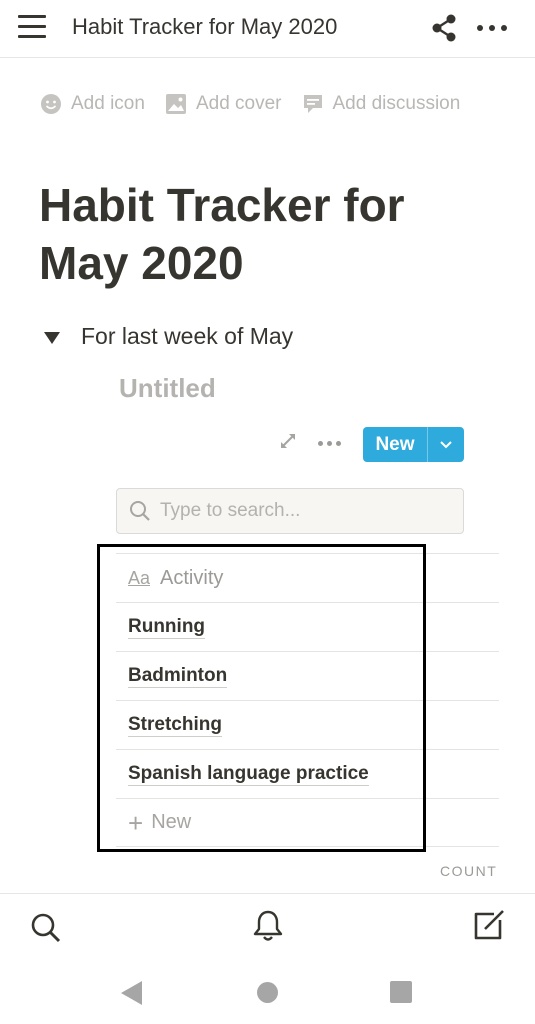  What do you see at coordinates (446, 444) in the screenshot?
I see `chevron-down-icon` at bounding box center [446, 444].